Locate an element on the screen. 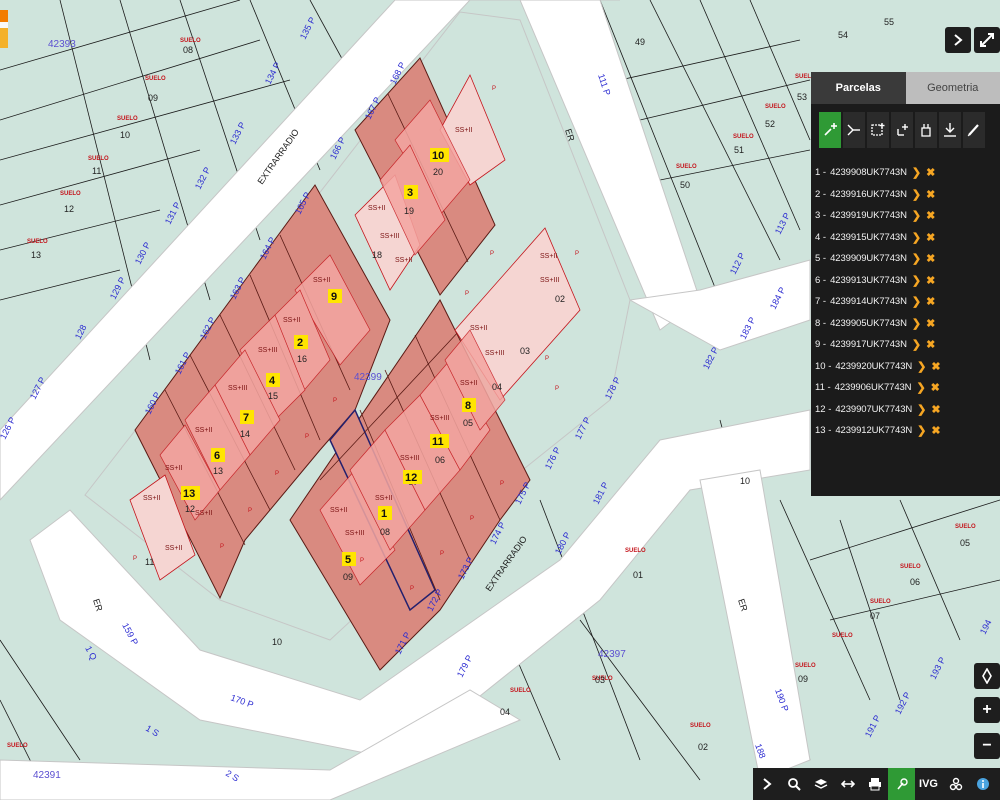 The image size is (1000, 800). toggle-toolbar-button is located at coordinates (766, 784).